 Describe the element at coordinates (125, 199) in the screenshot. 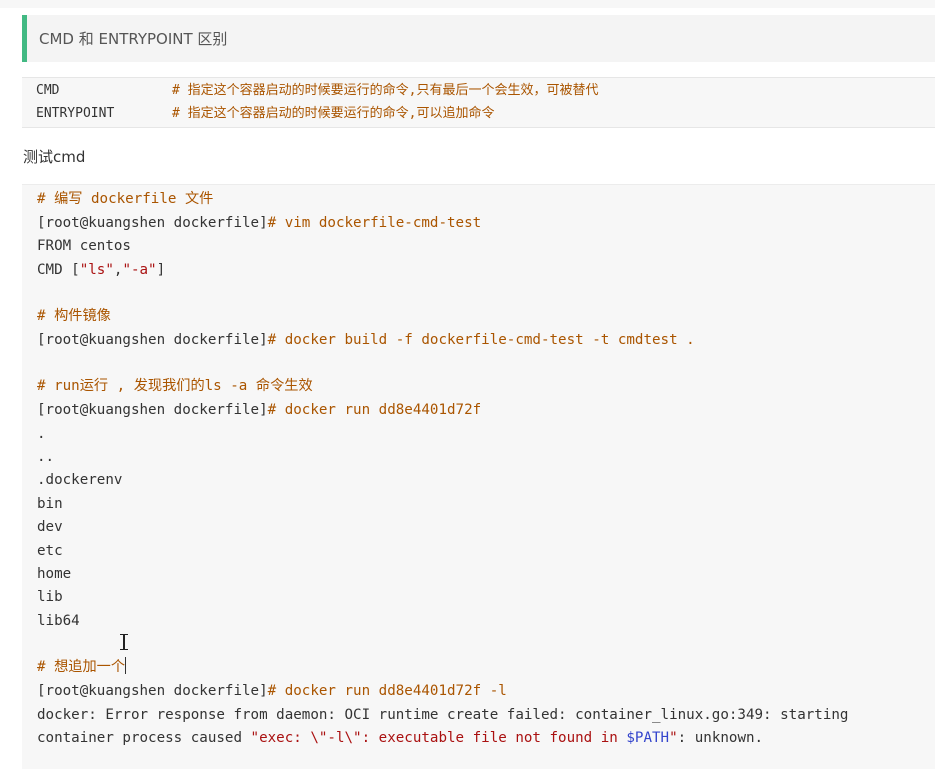

I see `code-comment: # 编写 dockerfile 文件` at that location.